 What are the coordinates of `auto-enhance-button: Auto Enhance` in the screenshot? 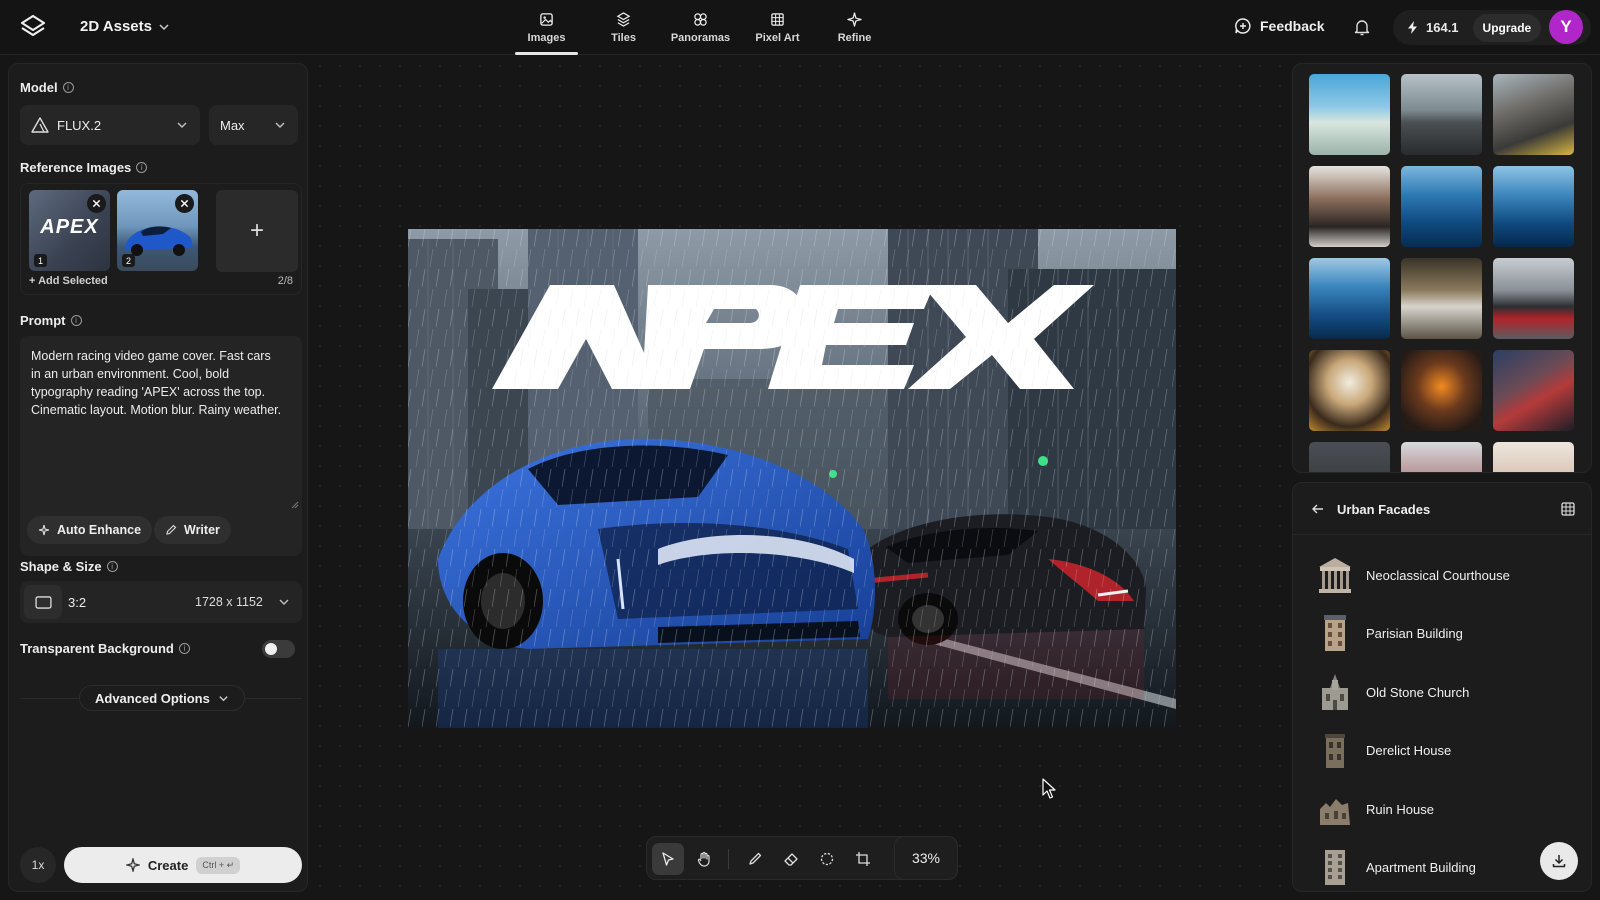 It's located at (90, 530).